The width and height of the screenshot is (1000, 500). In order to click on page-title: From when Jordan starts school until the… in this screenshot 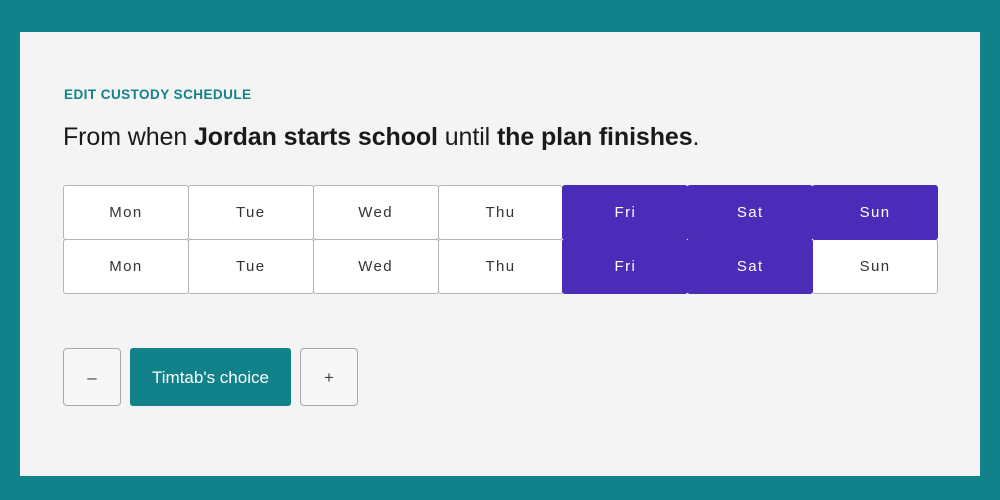, I will do `click(500, 137)`.